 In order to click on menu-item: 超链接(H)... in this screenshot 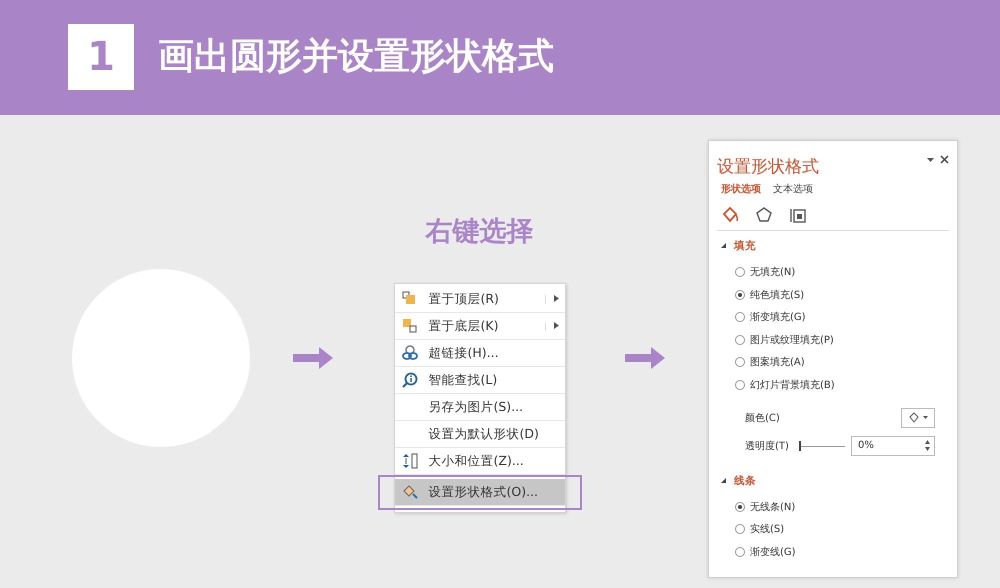, I will do `click(479, 353)`.